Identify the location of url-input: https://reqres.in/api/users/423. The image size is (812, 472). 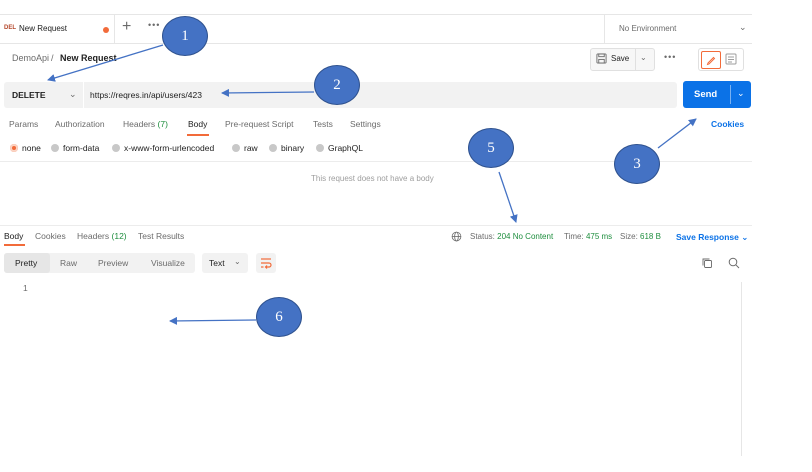
(380, 95).